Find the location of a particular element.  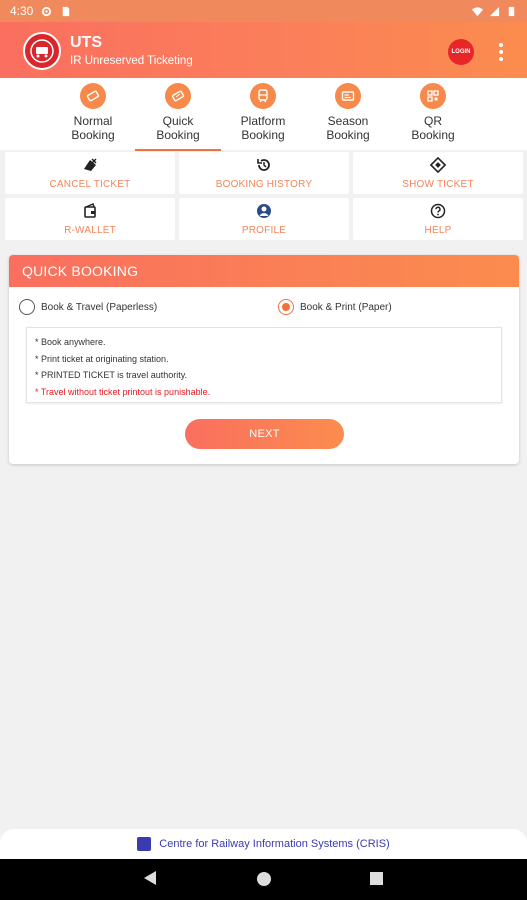

indian-railways-logo is located at coordinates (42, 51).